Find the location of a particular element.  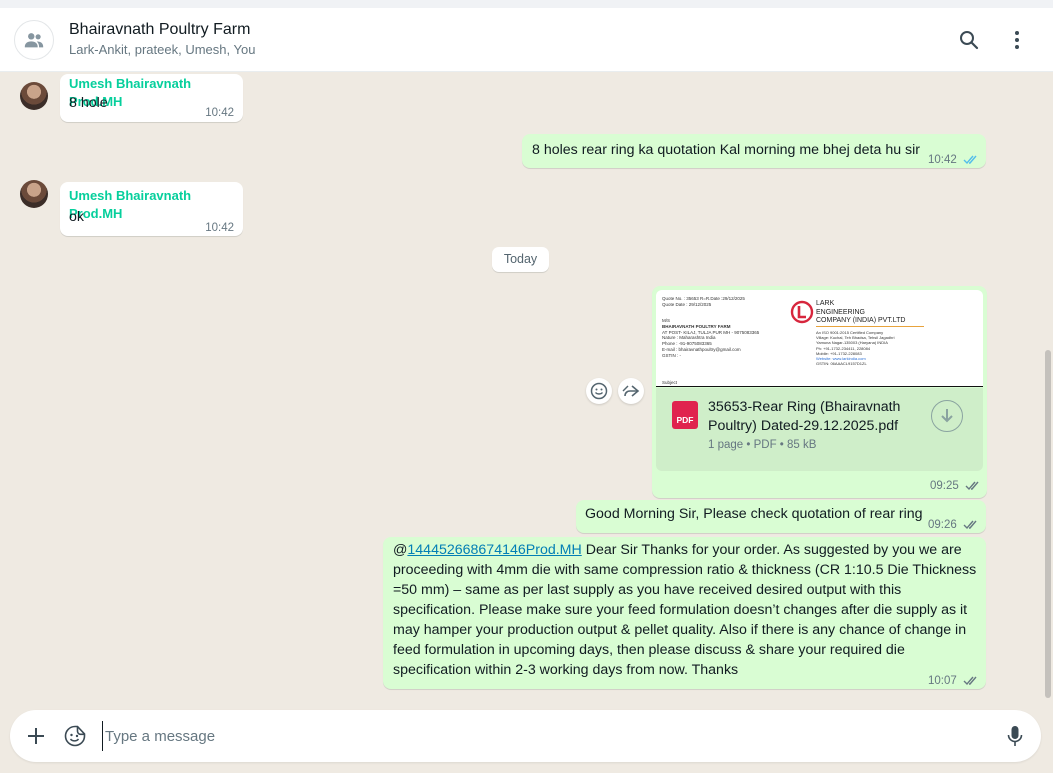

message-meta: 10:42 is located at coordinates (953, 160).